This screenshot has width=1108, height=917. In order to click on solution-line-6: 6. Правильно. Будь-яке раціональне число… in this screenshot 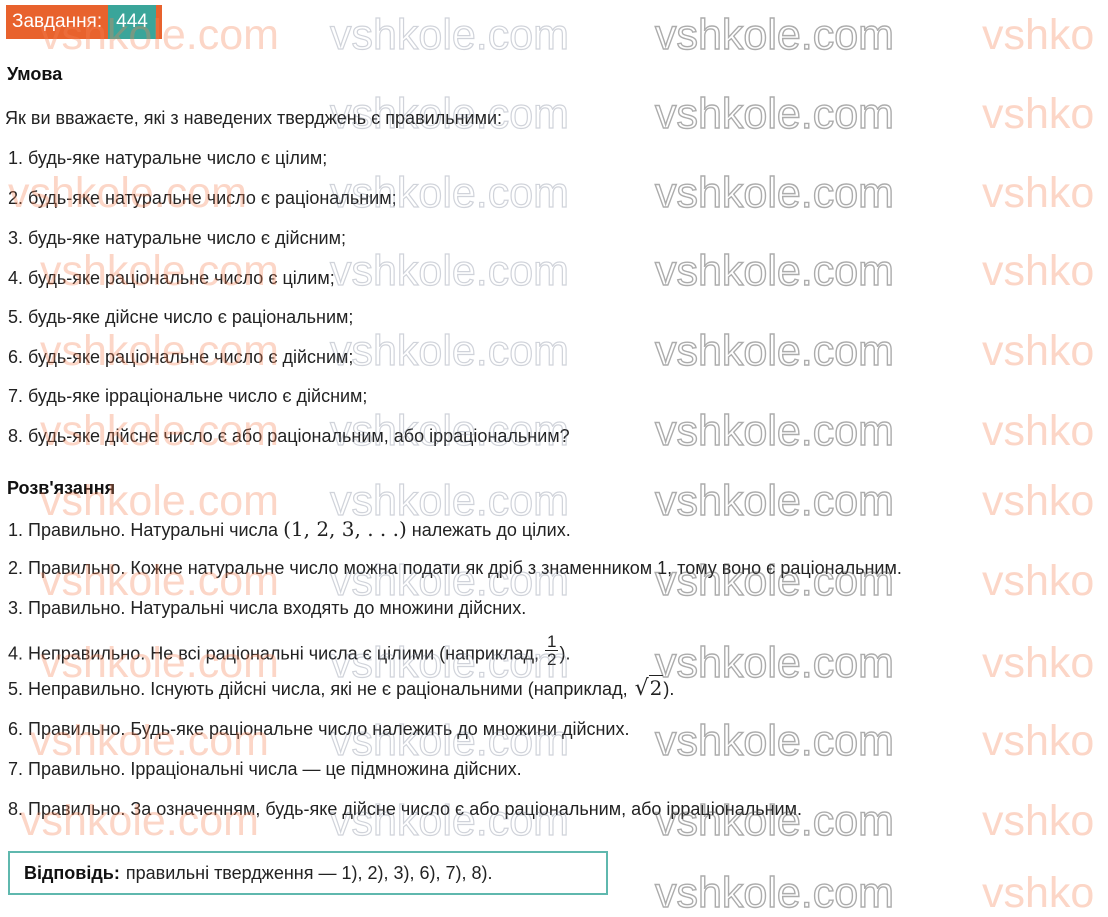, I will do `click(319, 729)`.